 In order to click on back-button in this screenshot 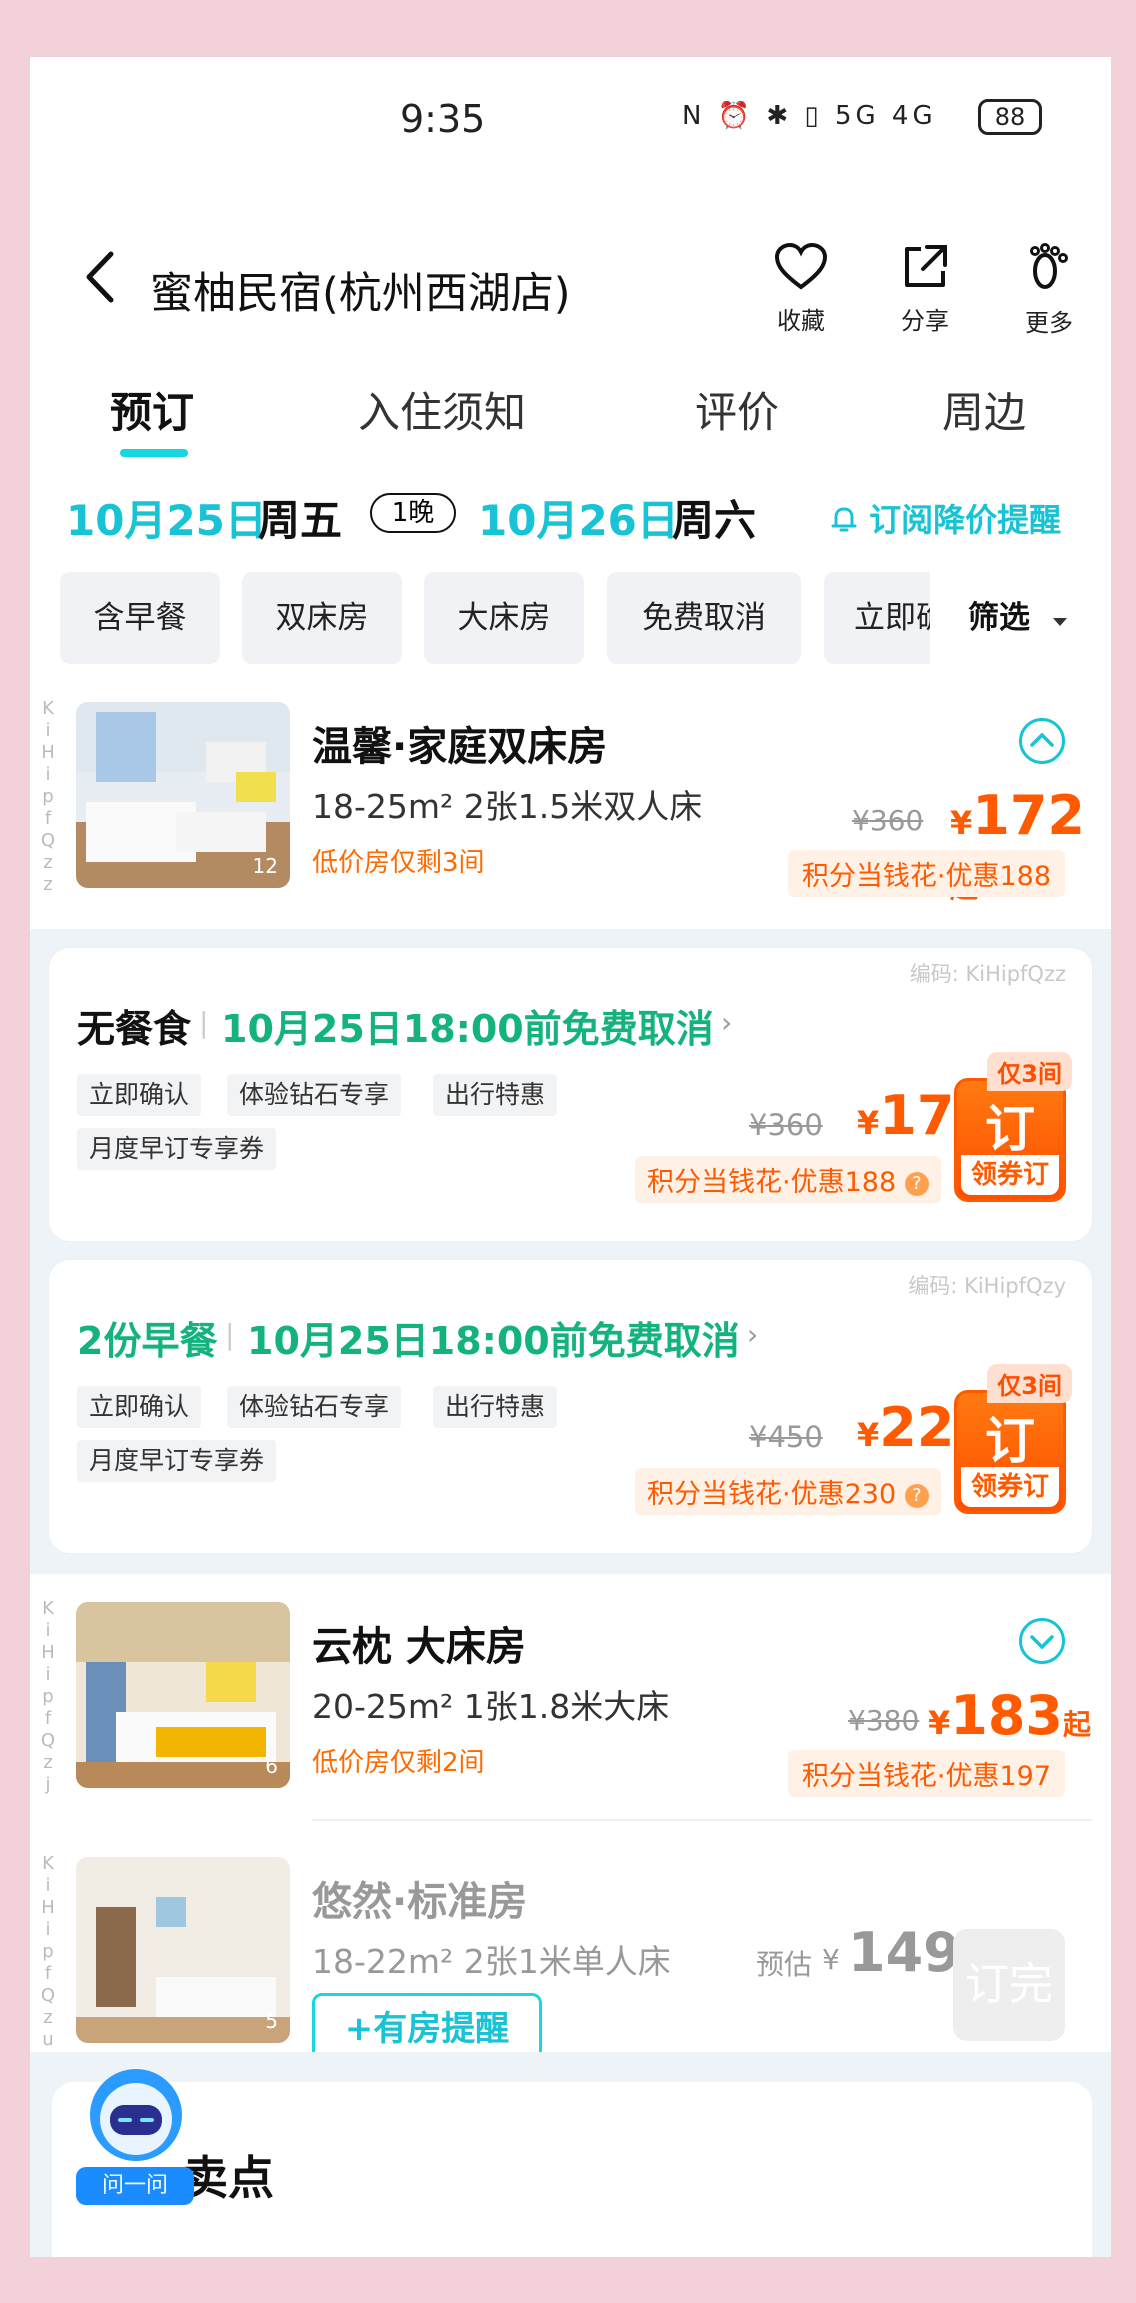, I will do `click(100, 277)`.